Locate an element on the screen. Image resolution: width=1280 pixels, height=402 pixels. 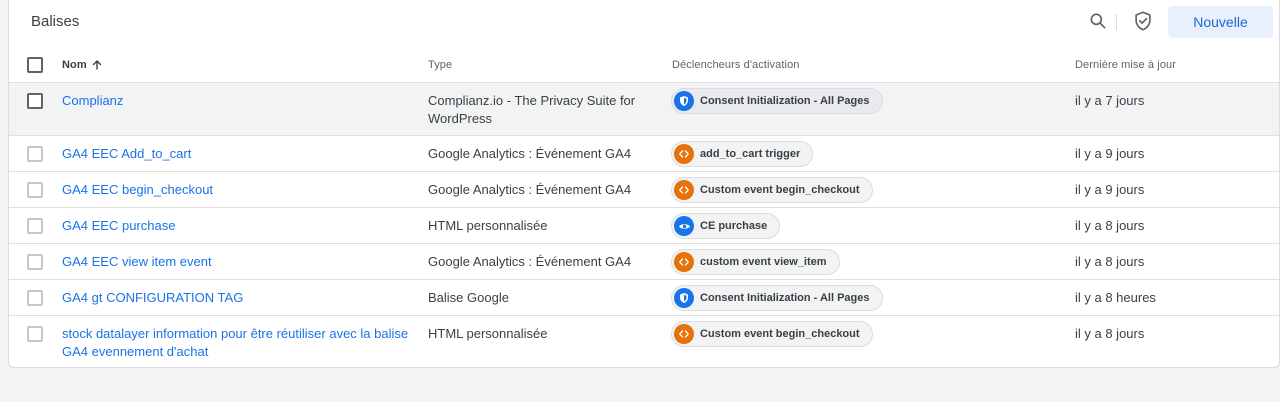
search-icon is located at coordinates (1098, 21).